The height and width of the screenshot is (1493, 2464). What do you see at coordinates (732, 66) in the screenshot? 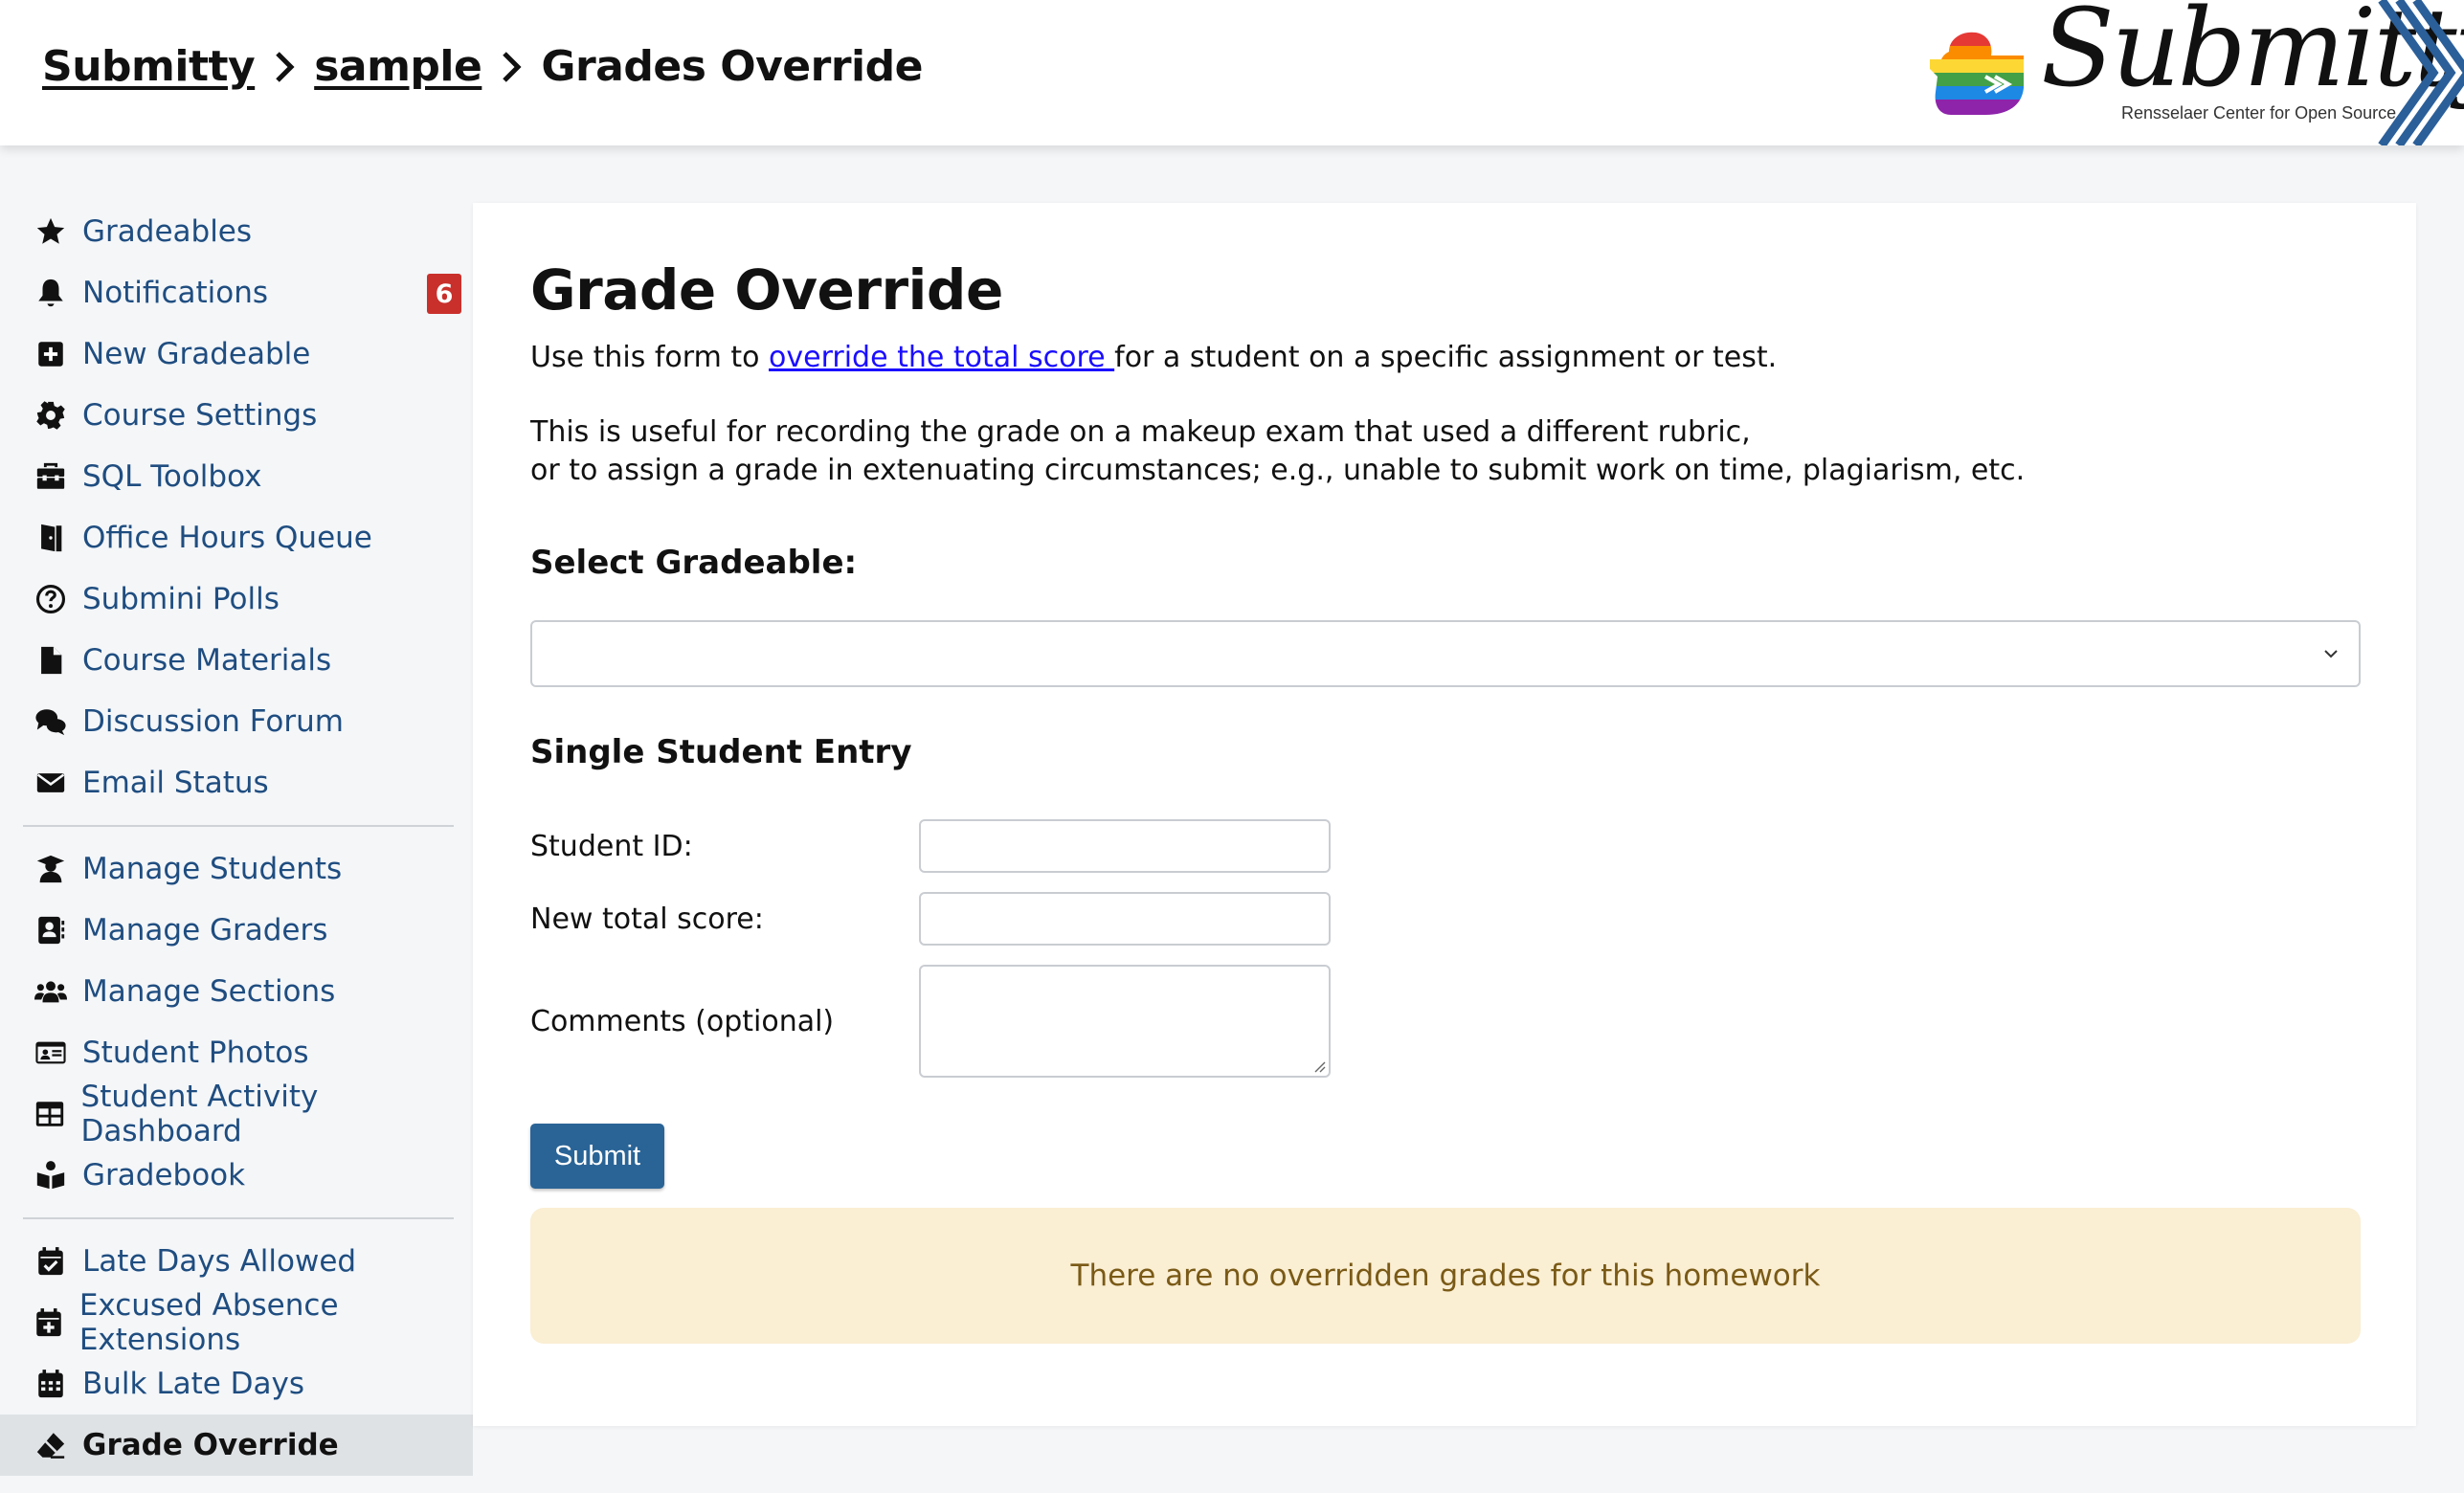
I see `breadcrumb-current: Grades Override` at bounding box center [732, 66].